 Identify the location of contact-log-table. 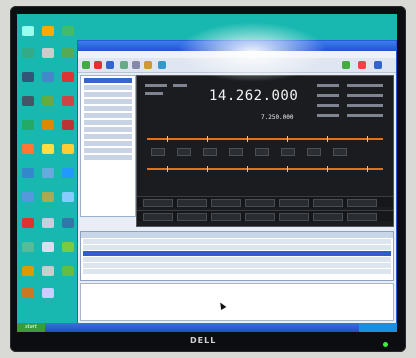
(237, 256).